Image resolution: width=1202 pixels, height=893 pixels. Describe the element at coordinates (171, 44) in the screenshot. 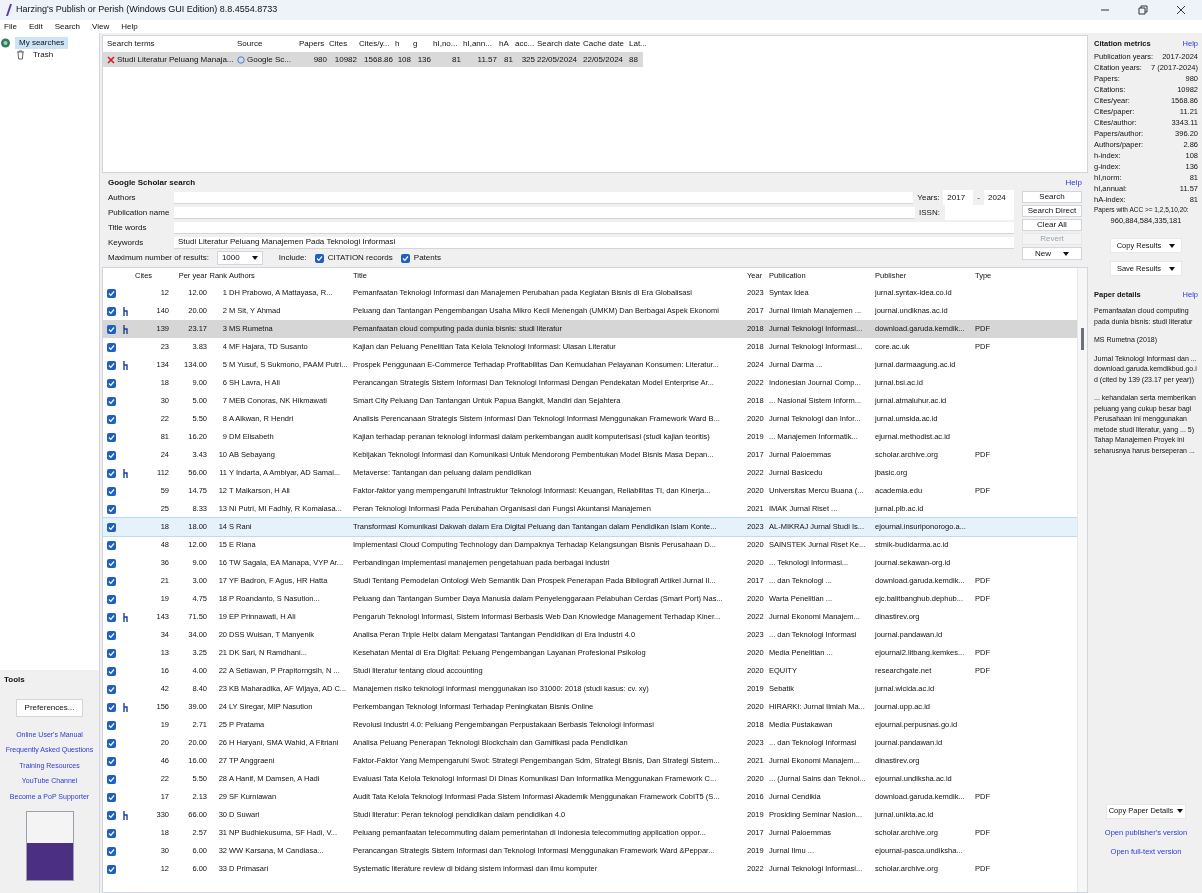

I see `column-header: Search terms` at that location.